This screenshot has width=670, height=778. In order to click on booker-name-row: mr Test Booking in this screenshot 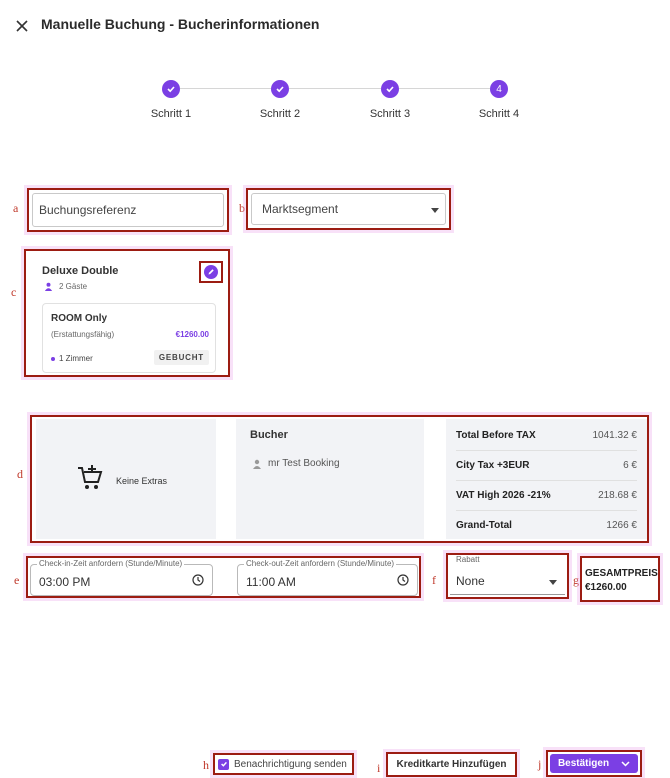, I will do `click(296, 463)`.